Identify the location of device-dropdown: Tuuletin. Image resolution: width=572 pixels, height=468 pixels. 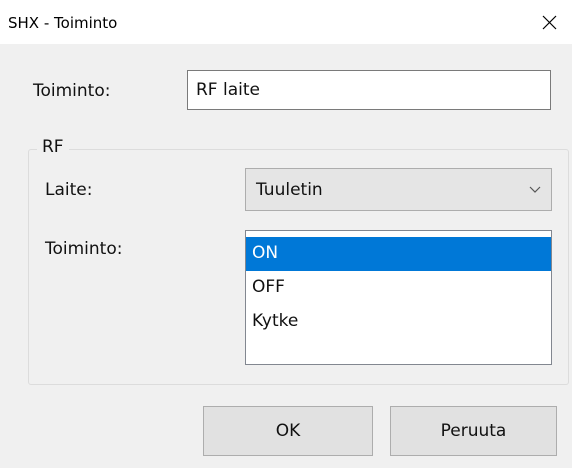
(398, 189).